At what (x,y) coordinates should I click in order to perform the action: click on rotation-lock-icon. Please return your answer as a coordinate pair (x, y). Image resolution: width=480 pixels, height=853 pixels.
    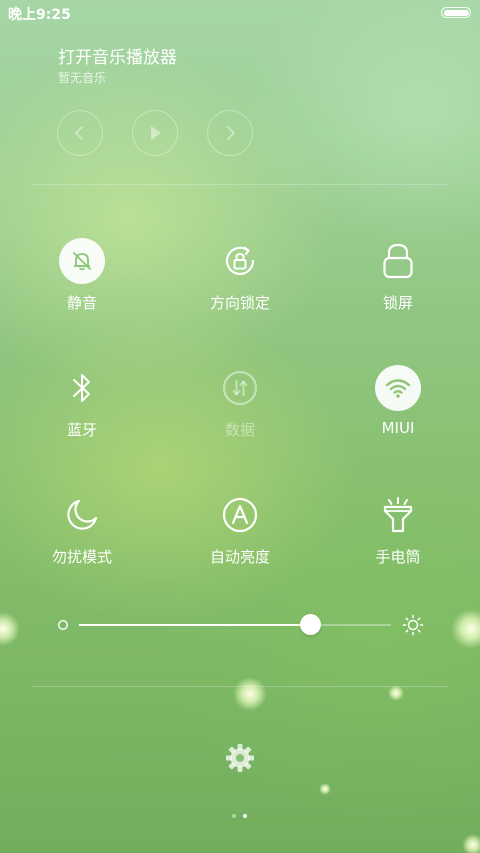
    Looking at the image, I should click on (240, 260).